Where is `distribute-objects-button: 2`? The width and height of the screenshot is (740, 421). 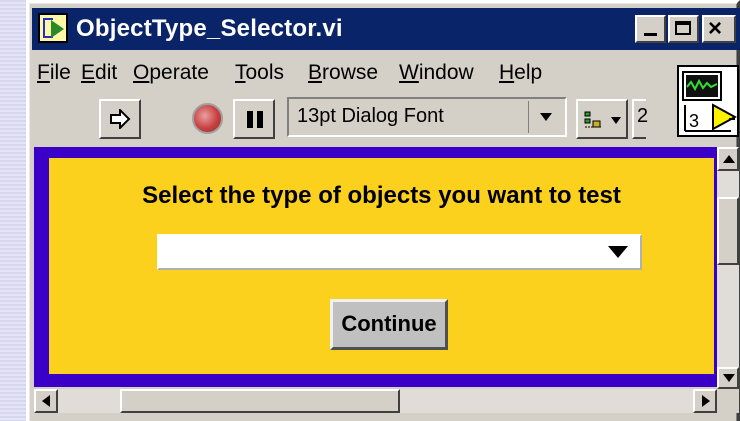 distribute-objects-button: 2 is located at coordinates (640, 119).